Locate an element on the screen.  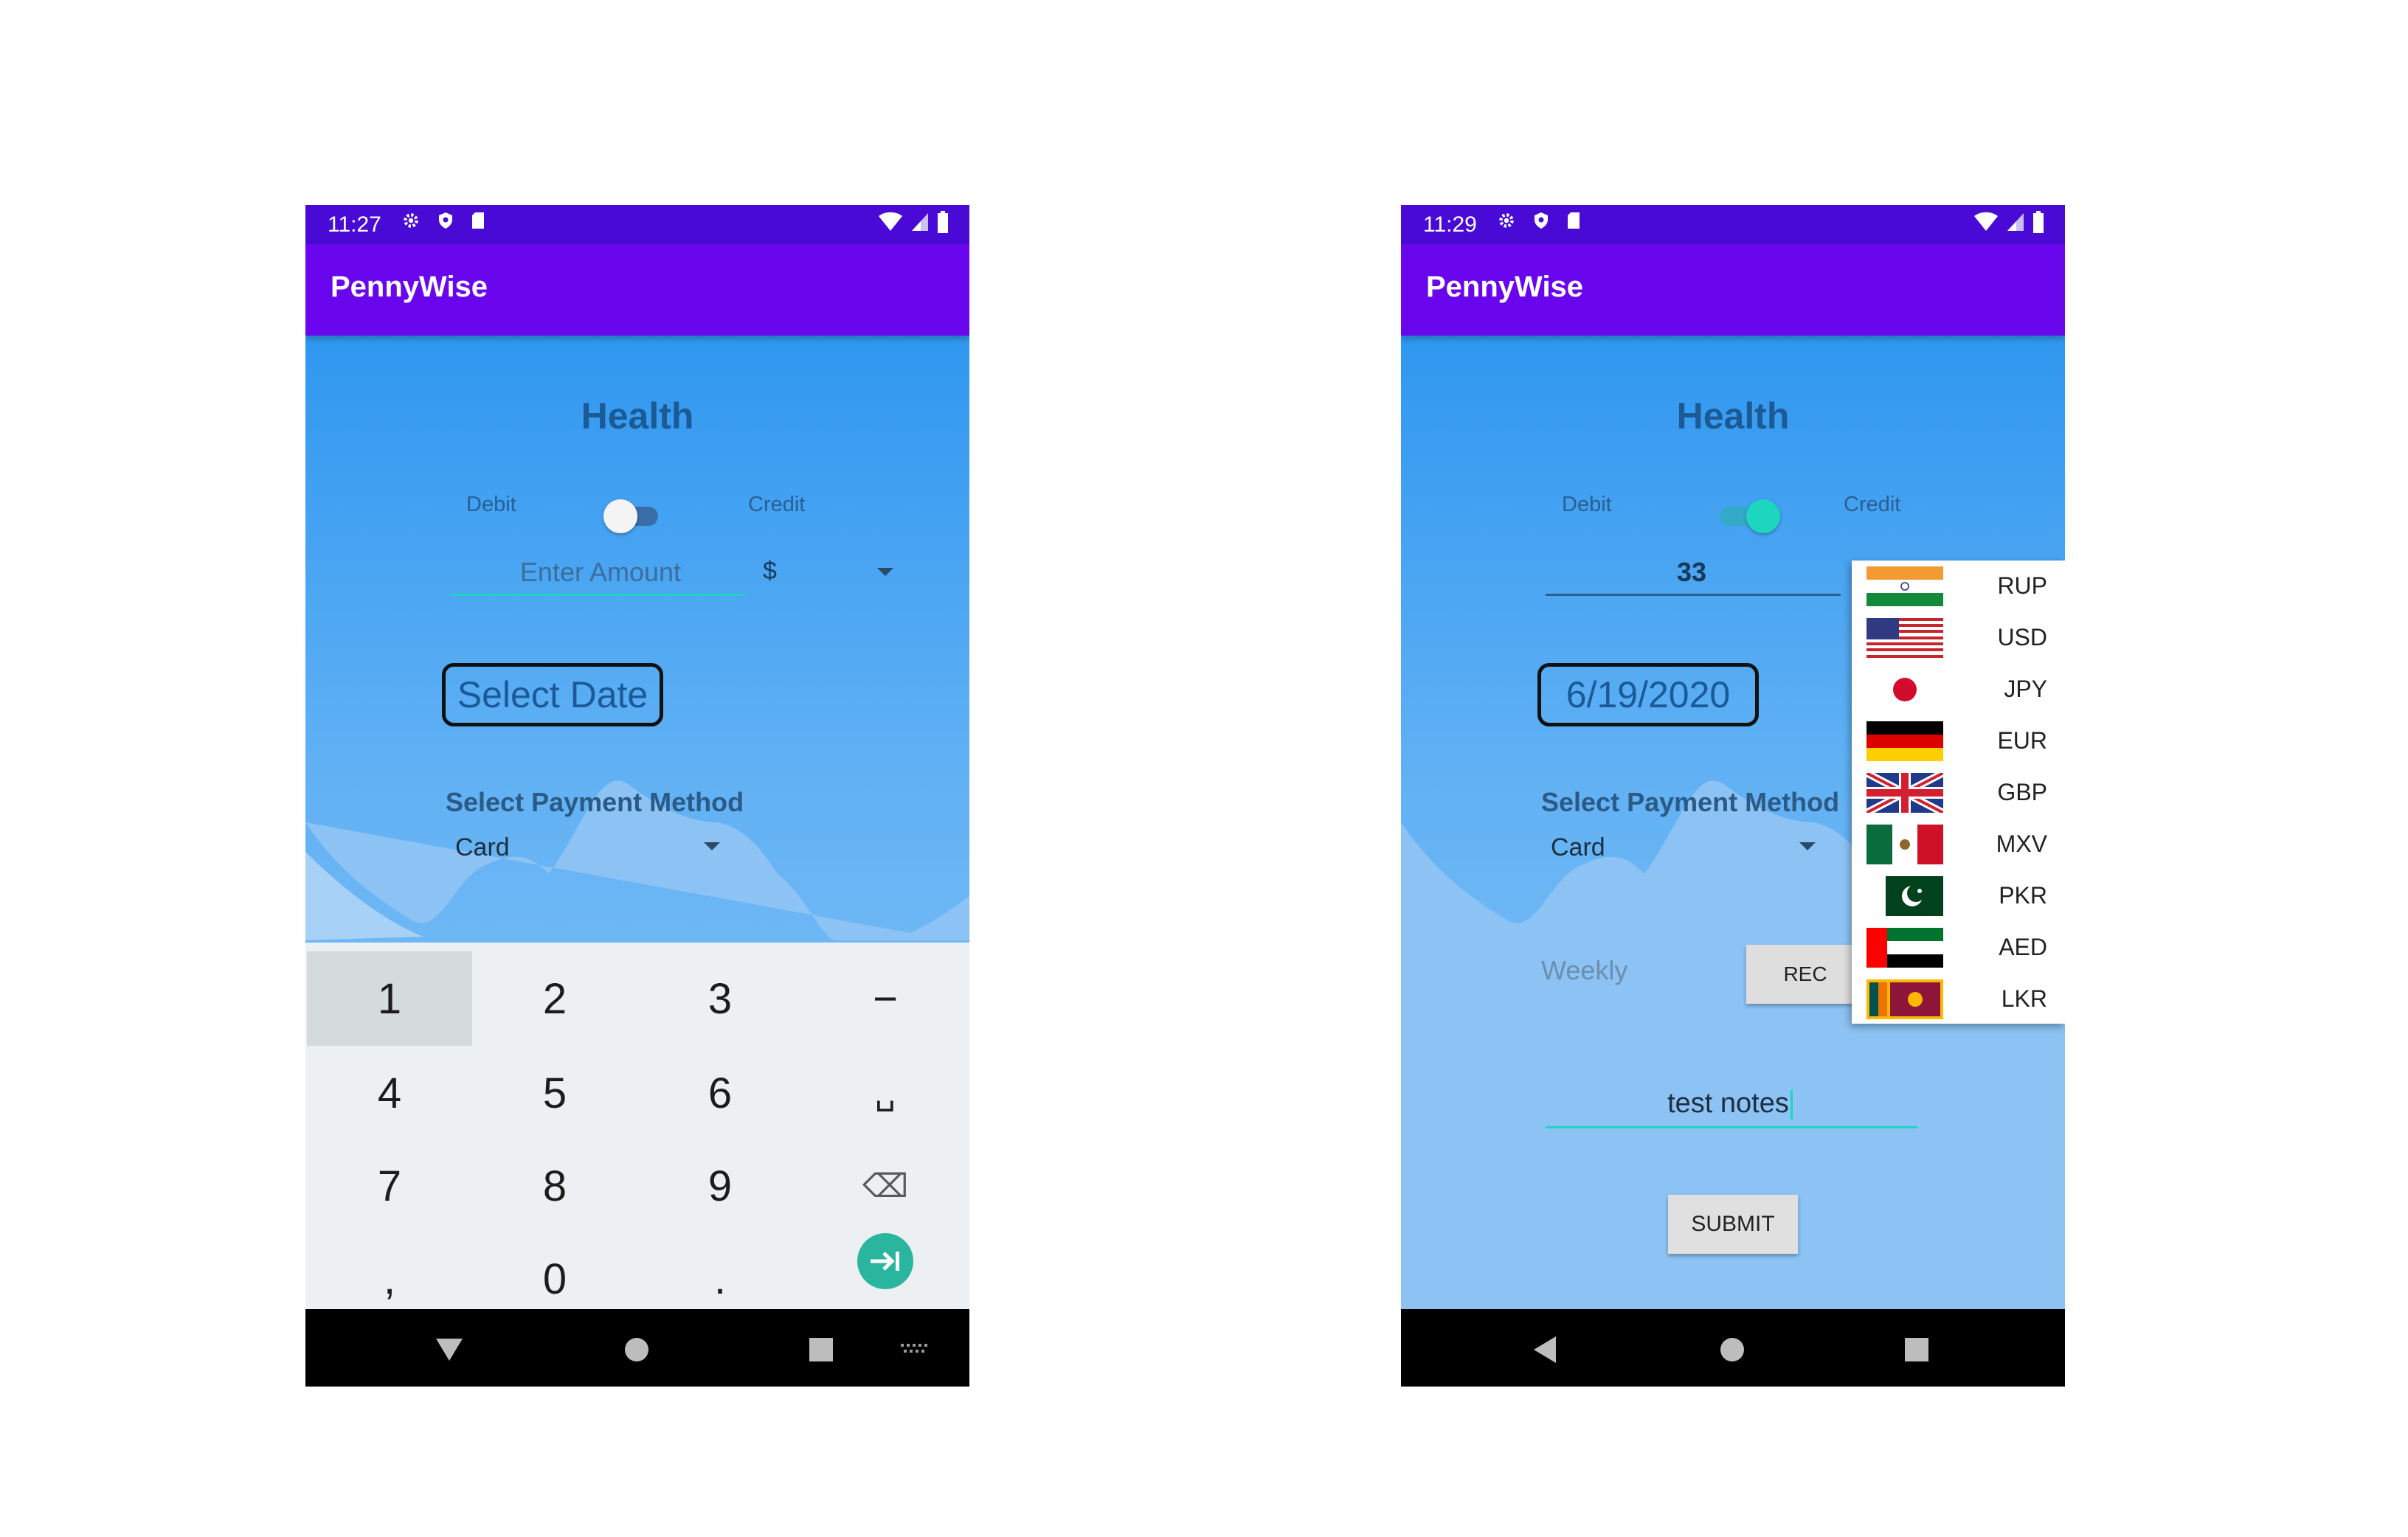
currency-option-jpy: JPY is located at coordinates (1958, 689).